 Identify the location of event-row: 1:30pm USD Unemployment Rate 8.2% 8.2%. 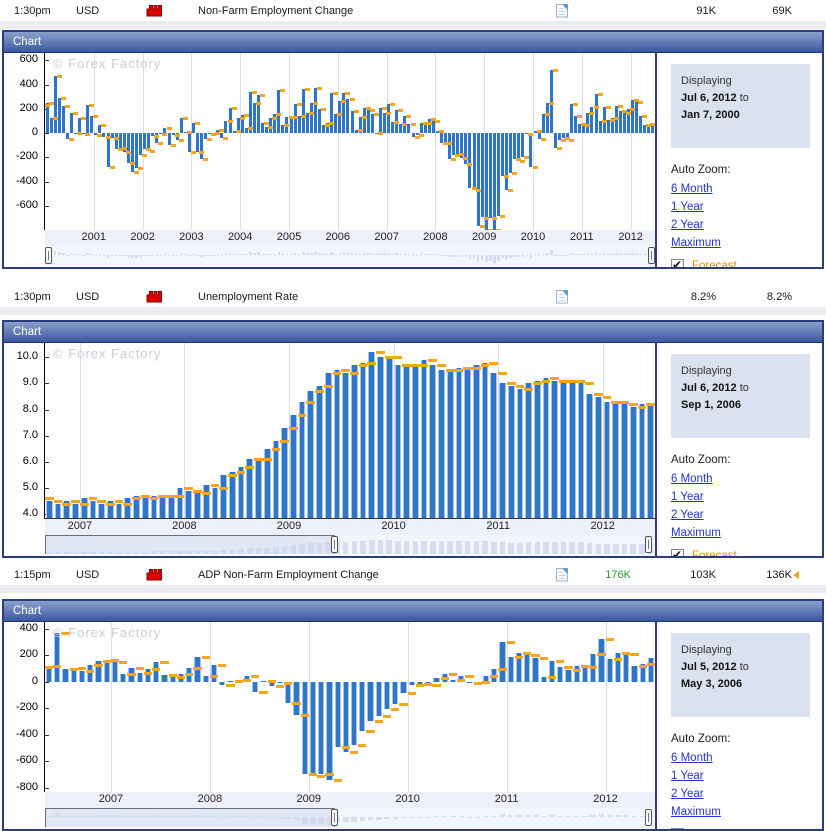
(413, 296).